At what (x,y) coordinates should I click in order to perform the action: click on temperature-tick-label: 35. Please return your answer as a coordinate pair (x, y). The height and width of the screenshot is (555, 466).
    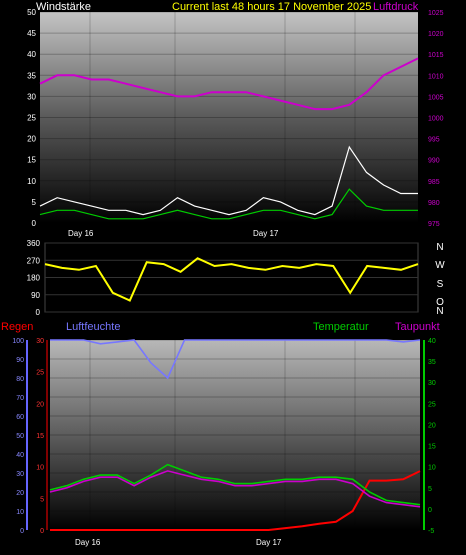
    Looking at the image, I should click on (432, 362).